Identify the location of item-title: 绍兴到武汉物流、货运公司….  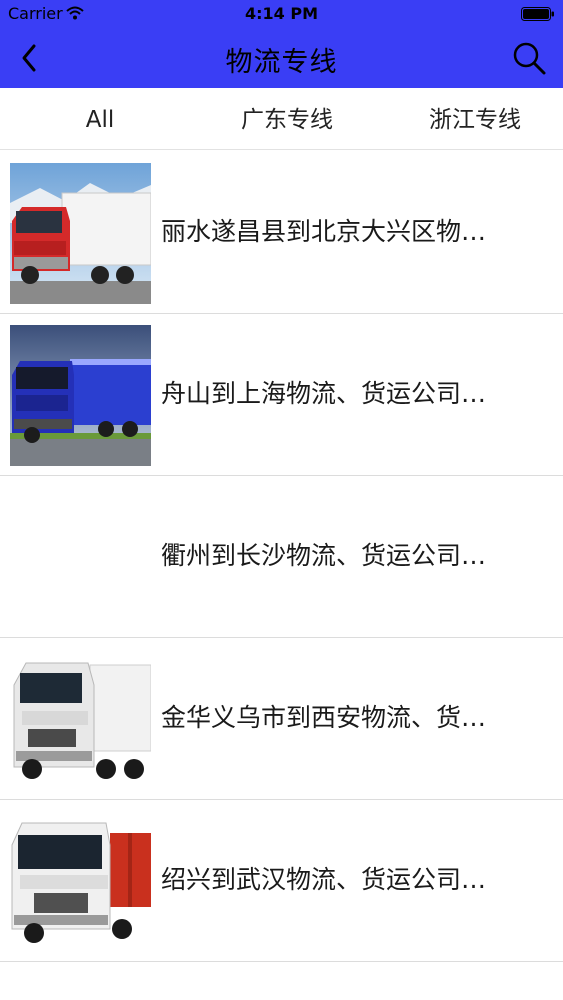
(324, 879).